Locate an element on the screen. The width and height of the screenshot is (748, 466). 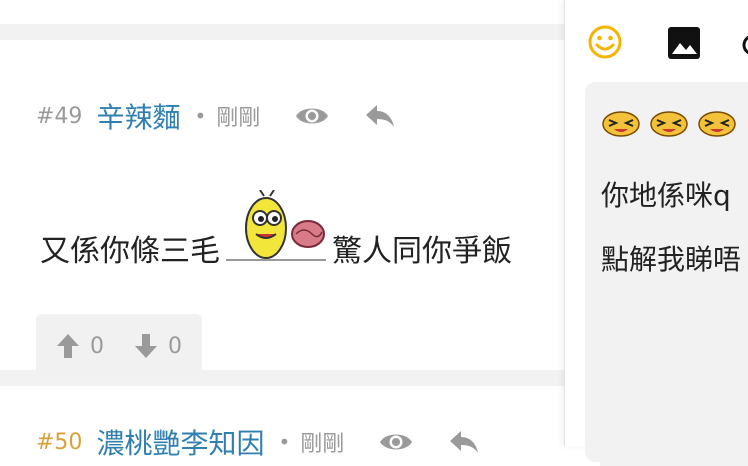
vote-box: 0 0 is located at coordinates (119, 346).